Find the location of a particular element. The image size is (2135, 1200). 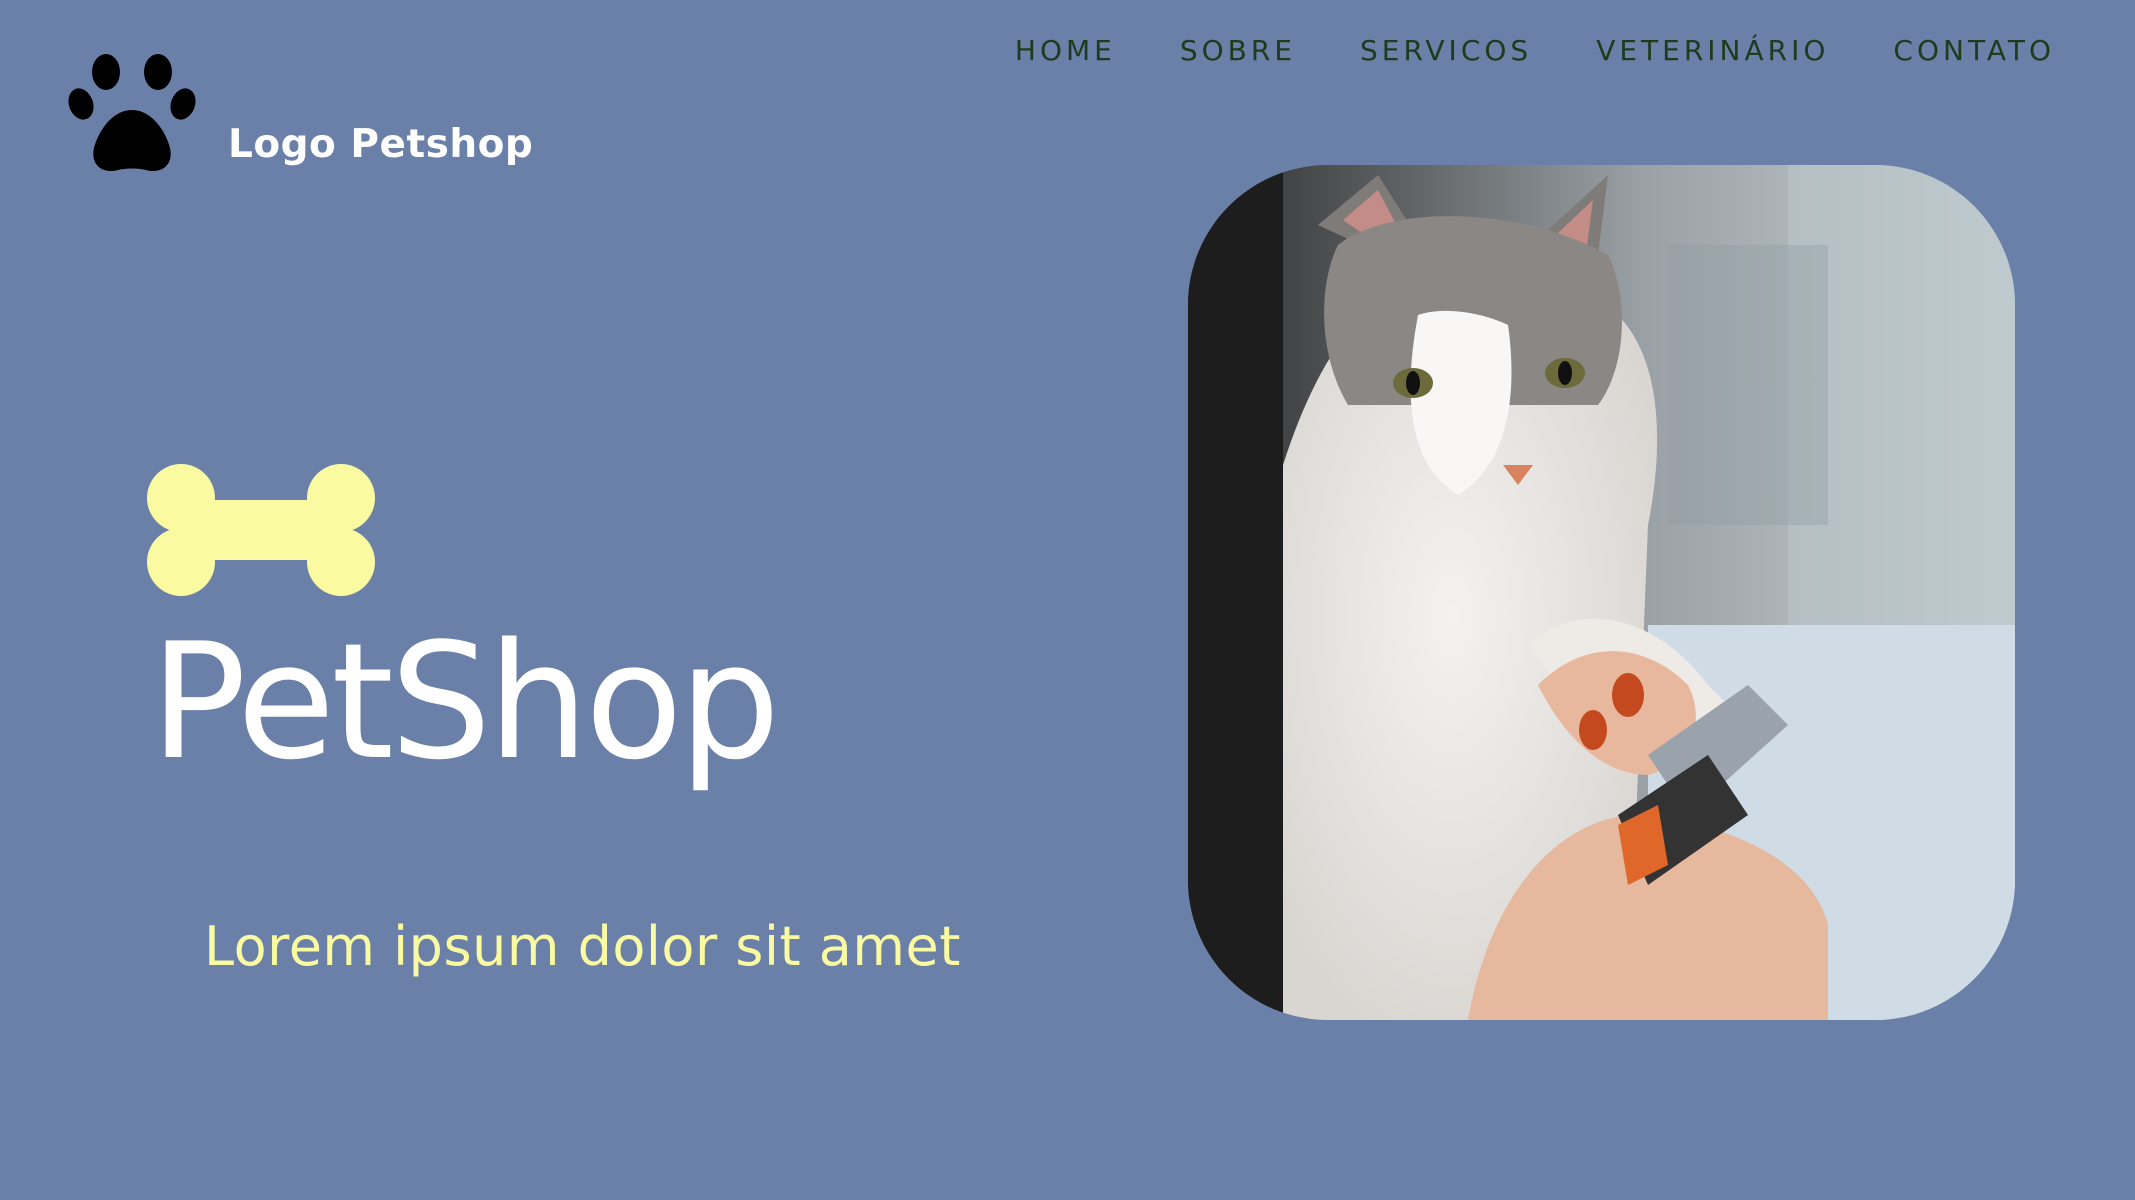

paw-icon is located at coordinates (132, 113).